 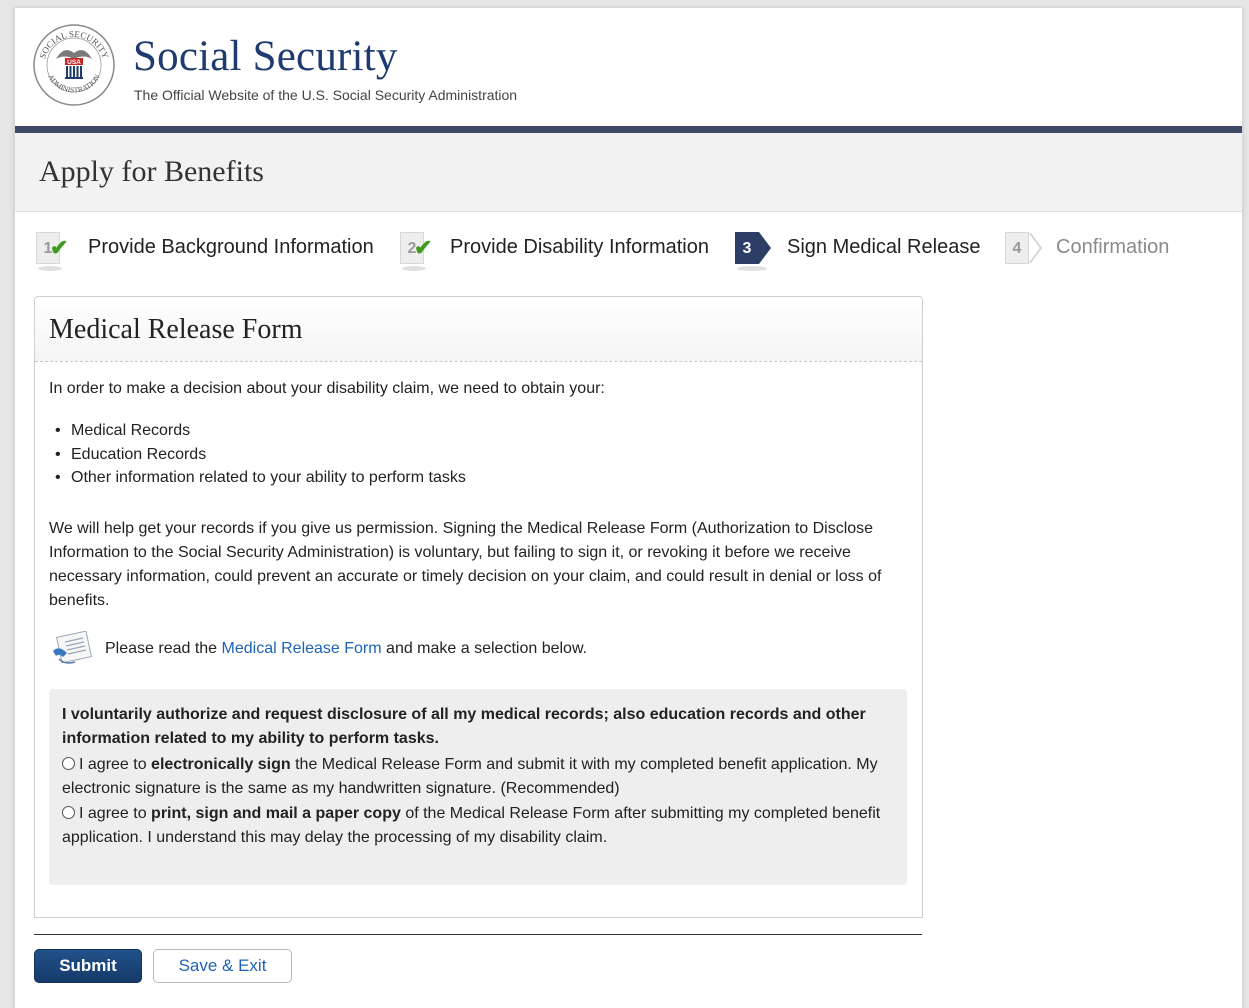 I want to click on svg-text: USA, so click(x=74, y=62).